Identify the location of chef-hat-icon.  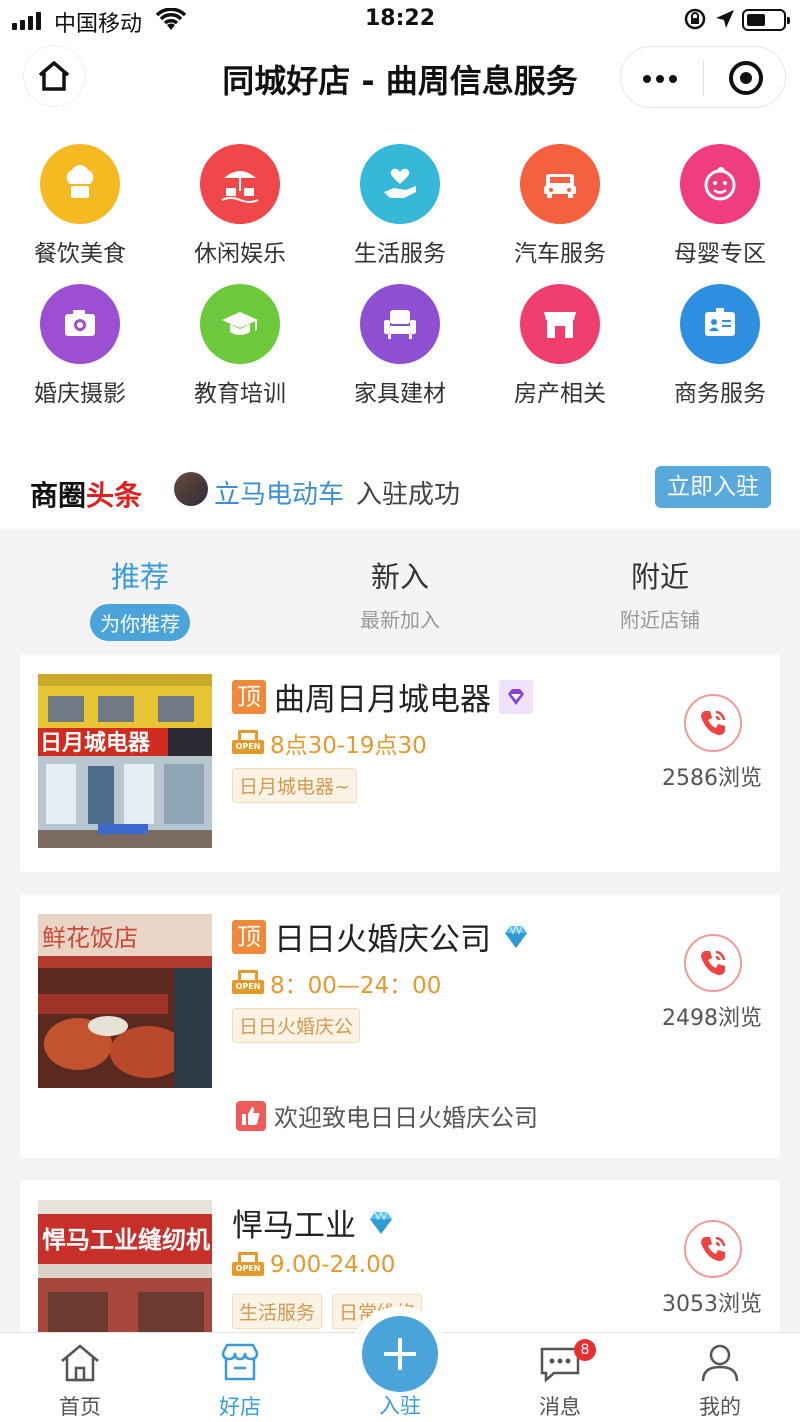
(80, 184).